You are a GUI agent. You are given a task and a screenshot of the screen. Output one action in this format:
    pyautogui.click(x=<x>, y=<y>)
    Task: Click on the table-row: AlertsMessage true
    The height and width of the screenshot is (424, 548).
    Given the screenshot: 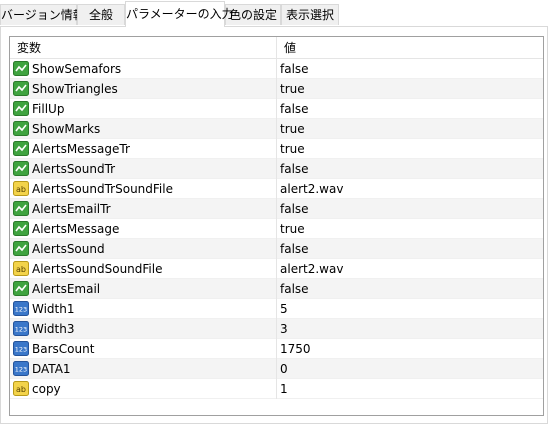 What is the action you would take?
    pyautogui.click(x=276, y=229)
    